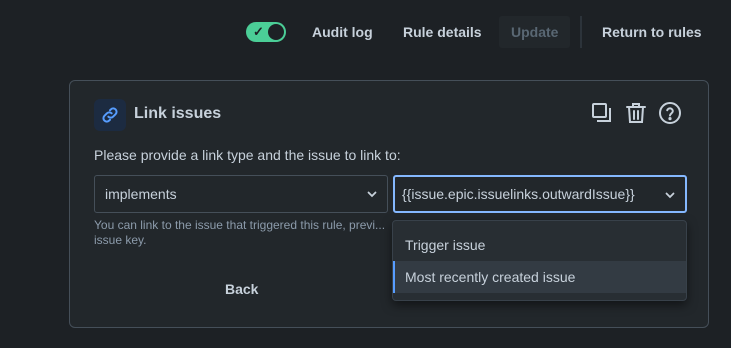  I want to click on return-to-rules-button: Return to rules, so click(652, 32).